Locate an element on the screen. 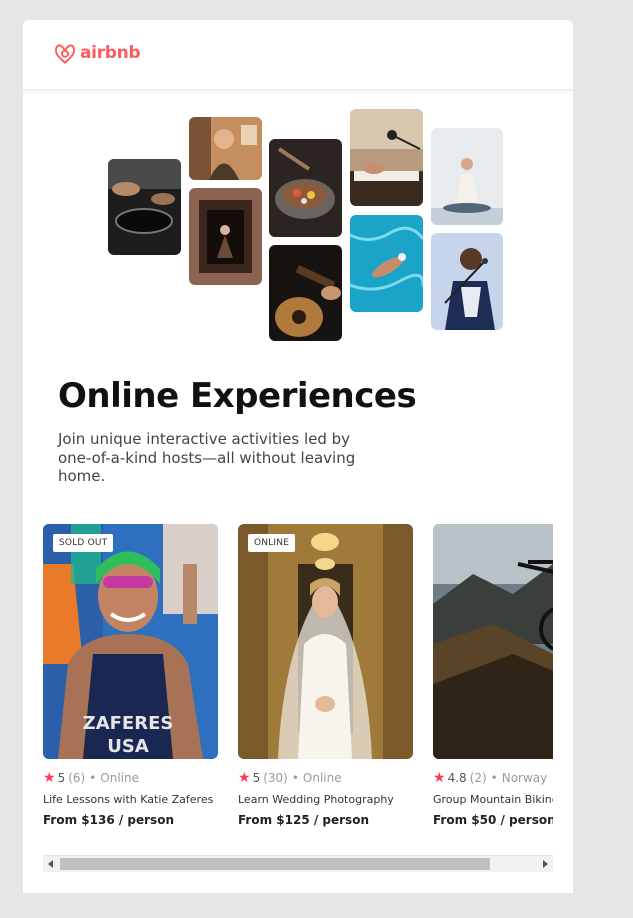 The height and width of the screenshot is (918, 633). page-title: Online Experiences is located at coordinates (237, 396).